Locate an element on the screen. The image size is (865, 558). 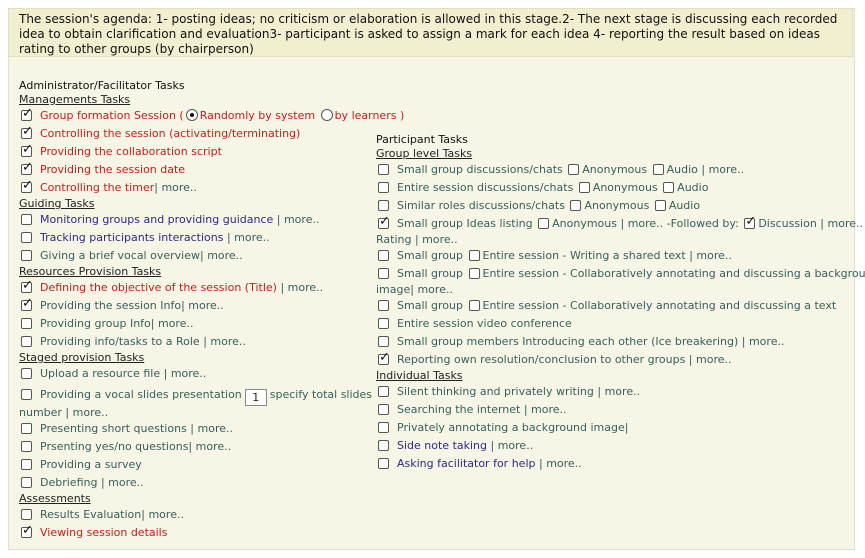
yesno-questions-checkbox is located at coordinates (26, 446).